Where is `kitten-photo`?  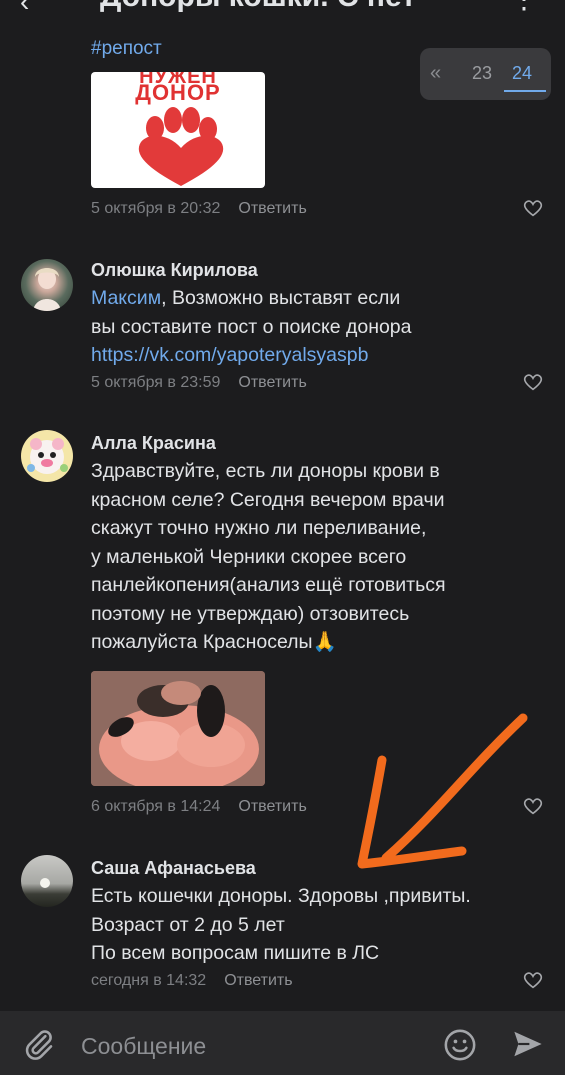
kitten-photo is located at coordinates (178, 728).